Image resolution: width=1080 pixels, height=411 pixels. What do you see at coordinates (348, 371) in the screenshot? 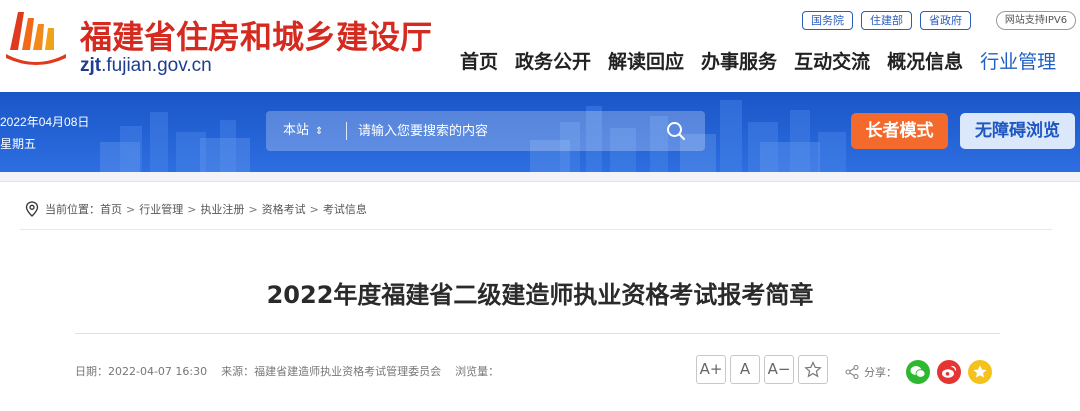
I see `article-source-value: 福建省建造师执业资格考试管理委员会` at bounding box center [348, 371].